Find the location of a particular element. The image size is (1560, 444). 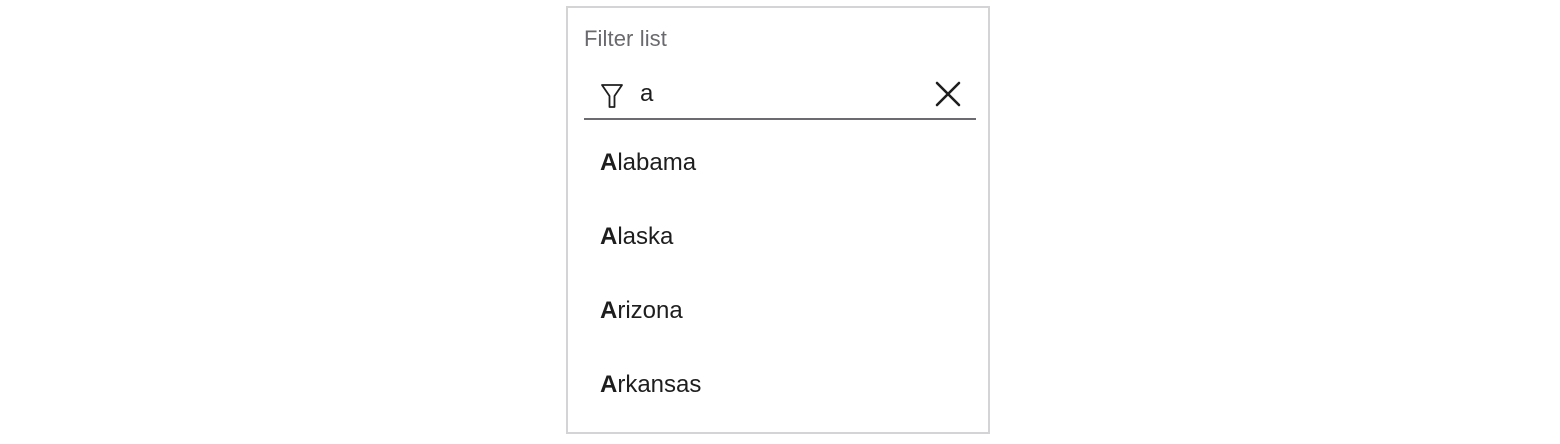

list-item-rest: rizona is located at coordinates (650, 310).